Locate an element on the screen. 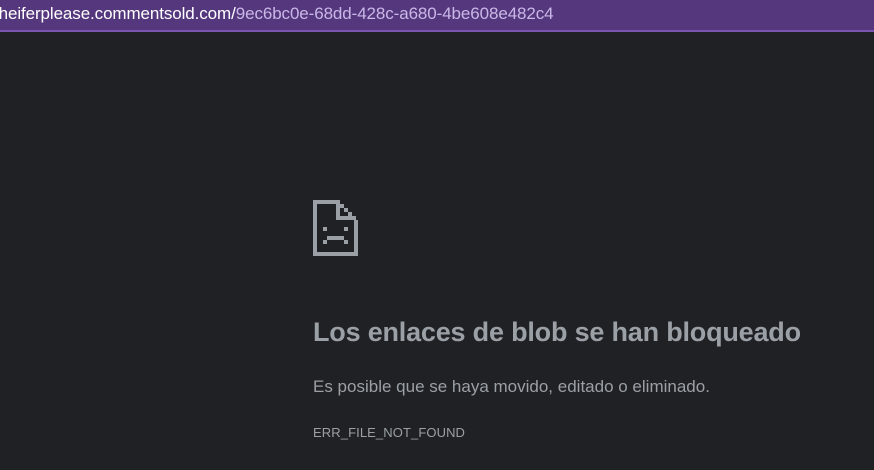  error-code: ERR_FILE_NOT_FOUND is located at coordinates (389, 432).